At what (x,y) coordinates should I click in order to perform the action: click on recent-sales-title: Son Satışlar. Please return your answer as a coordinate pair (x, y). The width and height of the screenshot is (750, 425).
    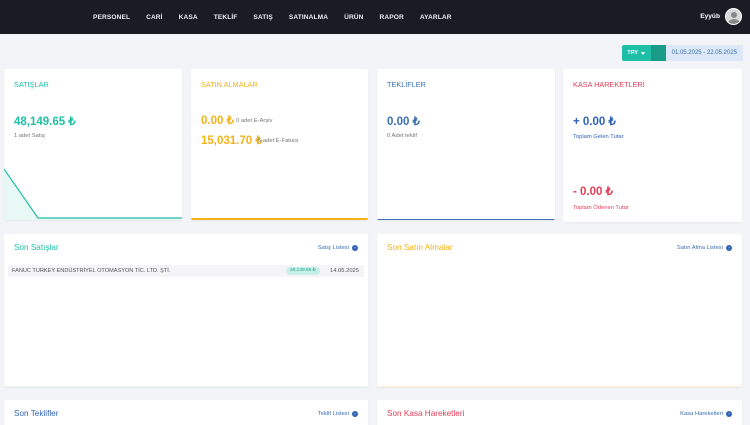
    Looking at the image, I should click on (36, 247).